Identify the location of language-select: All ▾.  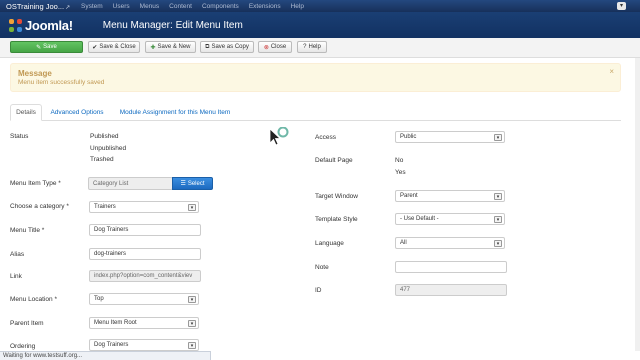
(450, 243).